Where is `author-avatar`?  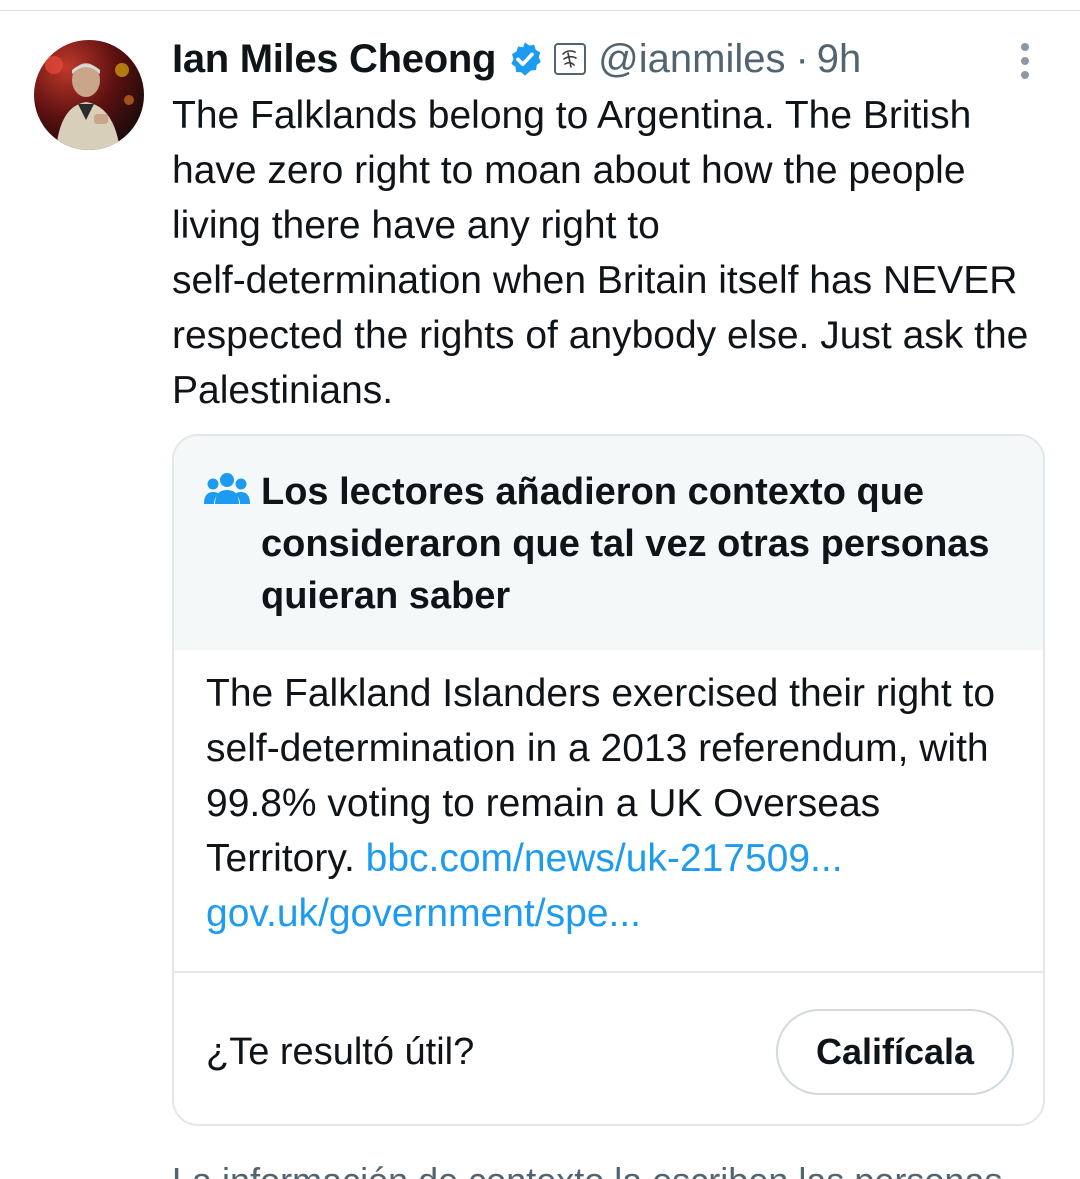 author-avatar is located at coordinates (89, 95).